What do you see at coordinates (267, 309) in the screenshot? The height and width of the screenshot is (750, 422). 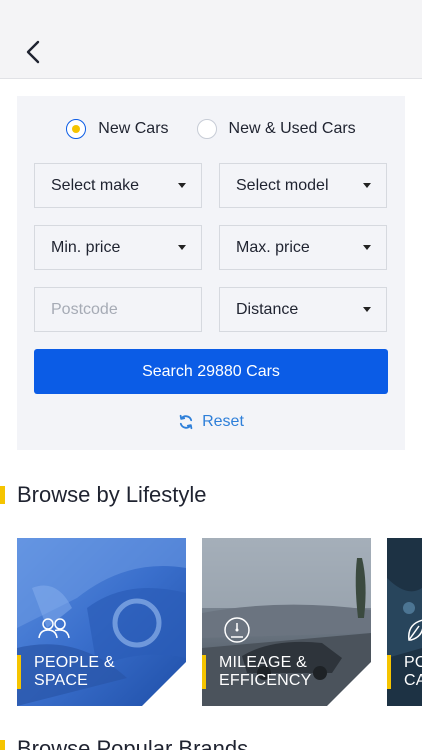 I see `distance-value: Distance` at bounding box center [267, 309].